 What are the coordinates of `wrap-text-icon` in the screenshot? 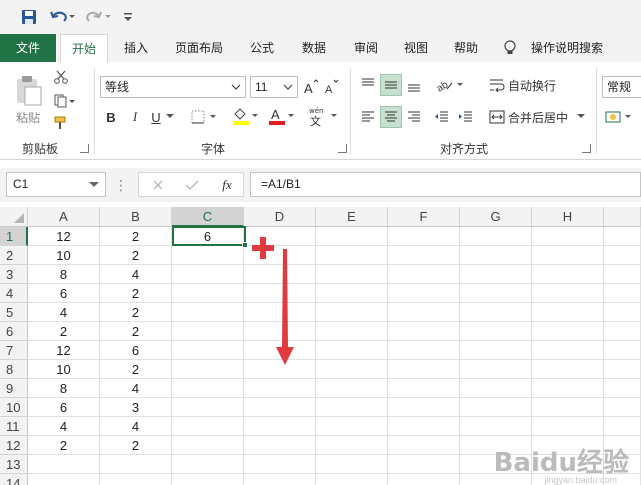 It's located at (497, 85).